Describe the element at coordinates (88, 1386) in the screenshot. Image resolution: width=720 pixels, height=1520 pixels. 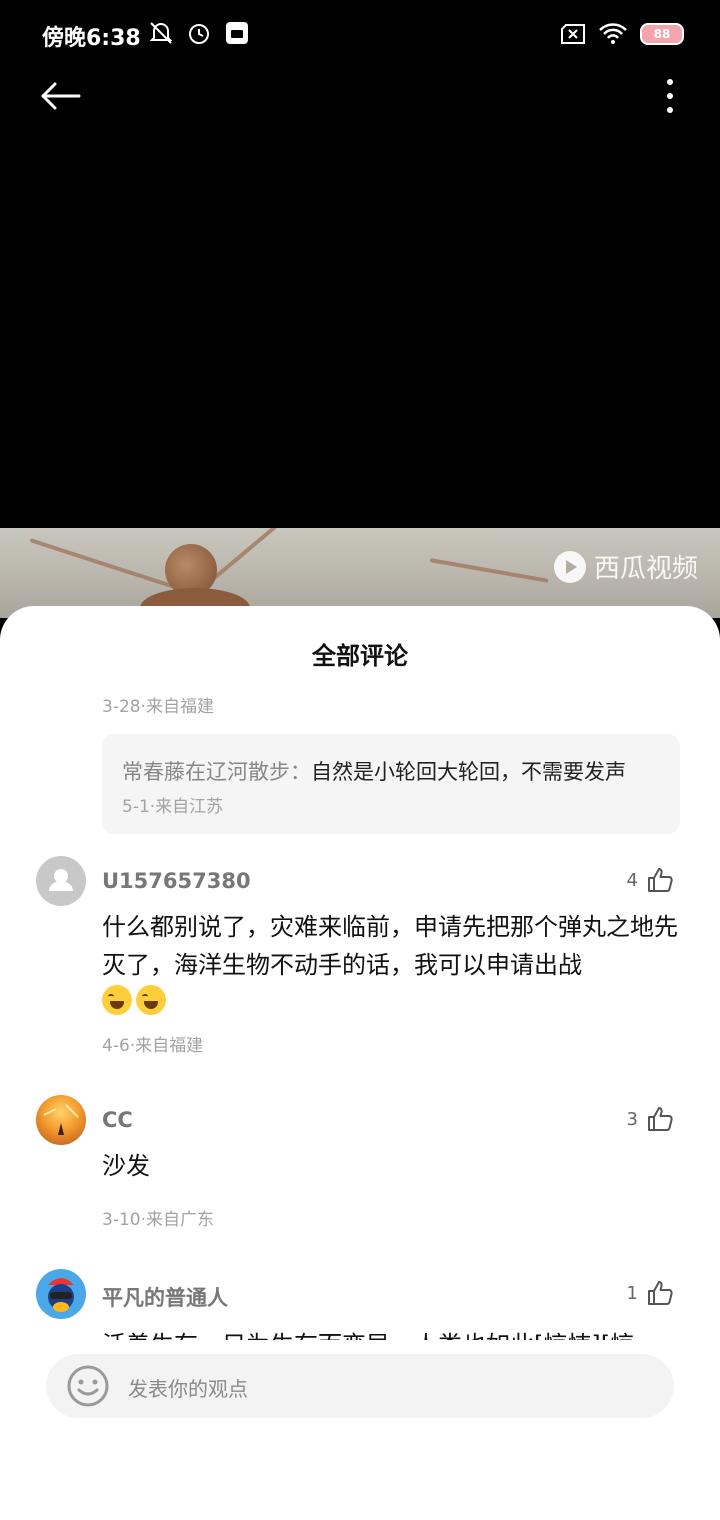
I see `emoji-smiley-icon` at that location.